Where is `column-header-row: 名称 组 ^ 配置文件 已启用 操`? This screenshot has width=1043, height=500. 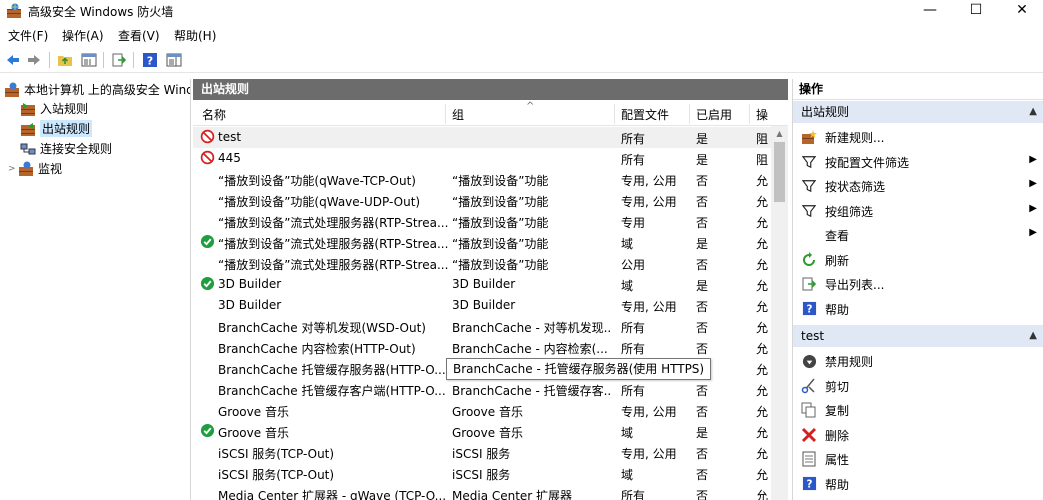
column-header-row: 名称 组 ^ 配置文件 已启用 操 is located at coordinates (490, 113).